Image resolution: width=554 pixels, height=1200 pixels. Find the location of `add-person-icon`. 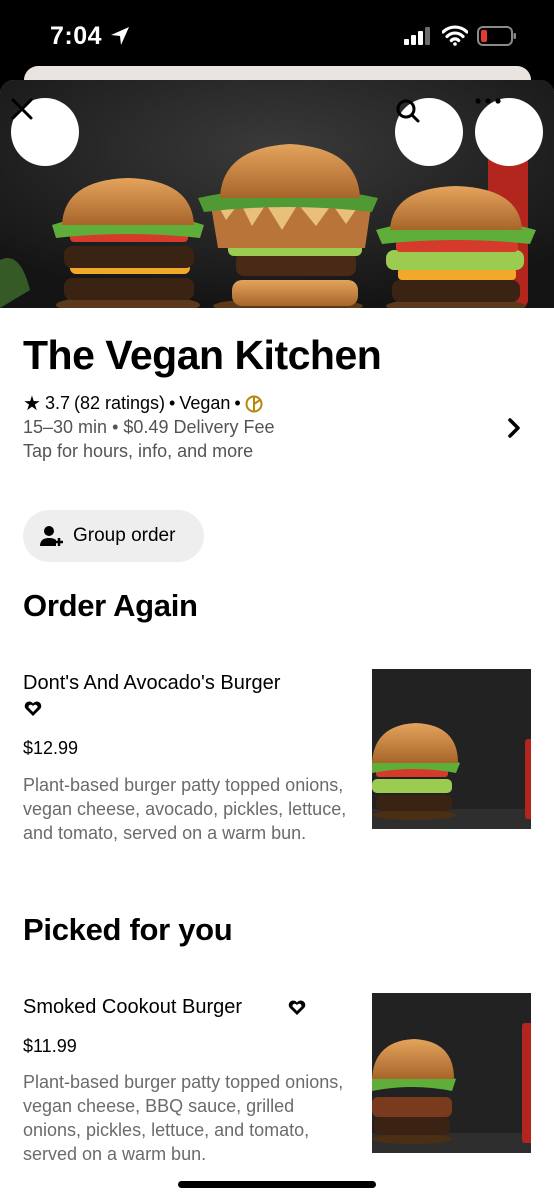

add-person-icon is located at coordinates (51, 536).